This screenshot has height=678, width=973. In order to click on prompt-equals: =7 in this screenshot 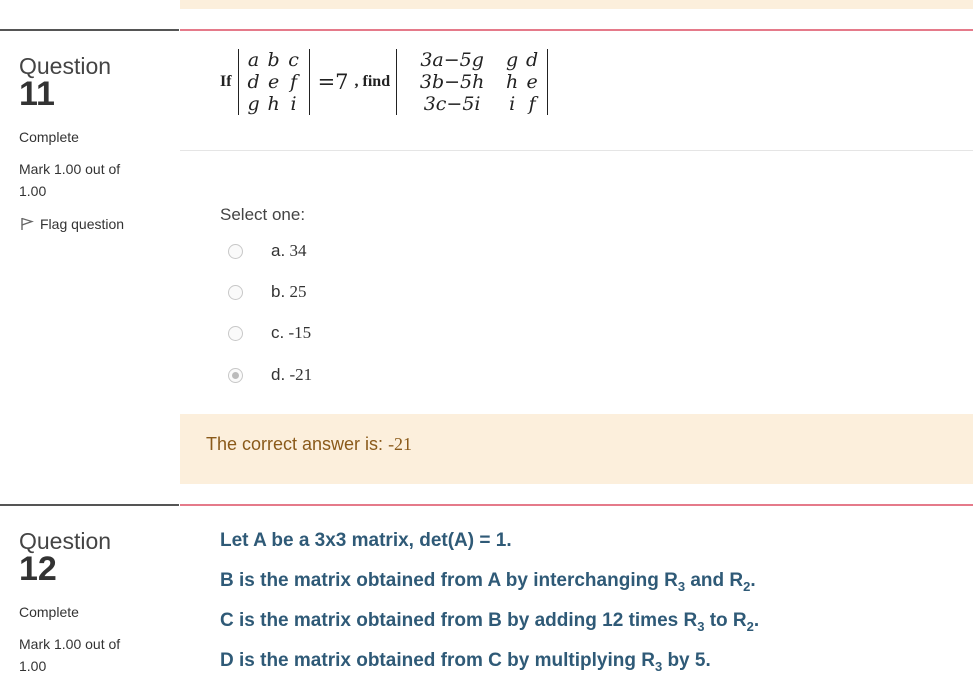, I will do `click(333, 82)`.